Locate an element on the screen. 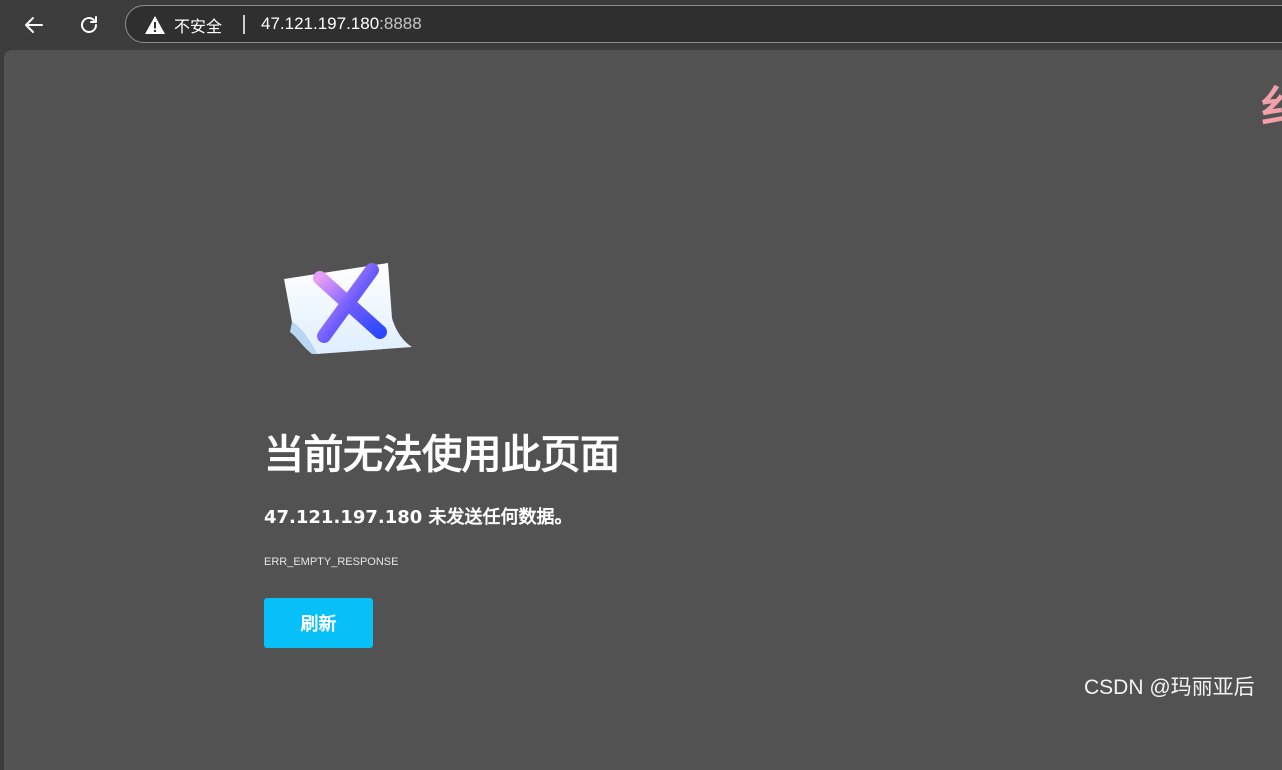 This screenshot has height=770, width=1282. page-title: 当前无法使用此页面 is located at coordinates (442, 455).